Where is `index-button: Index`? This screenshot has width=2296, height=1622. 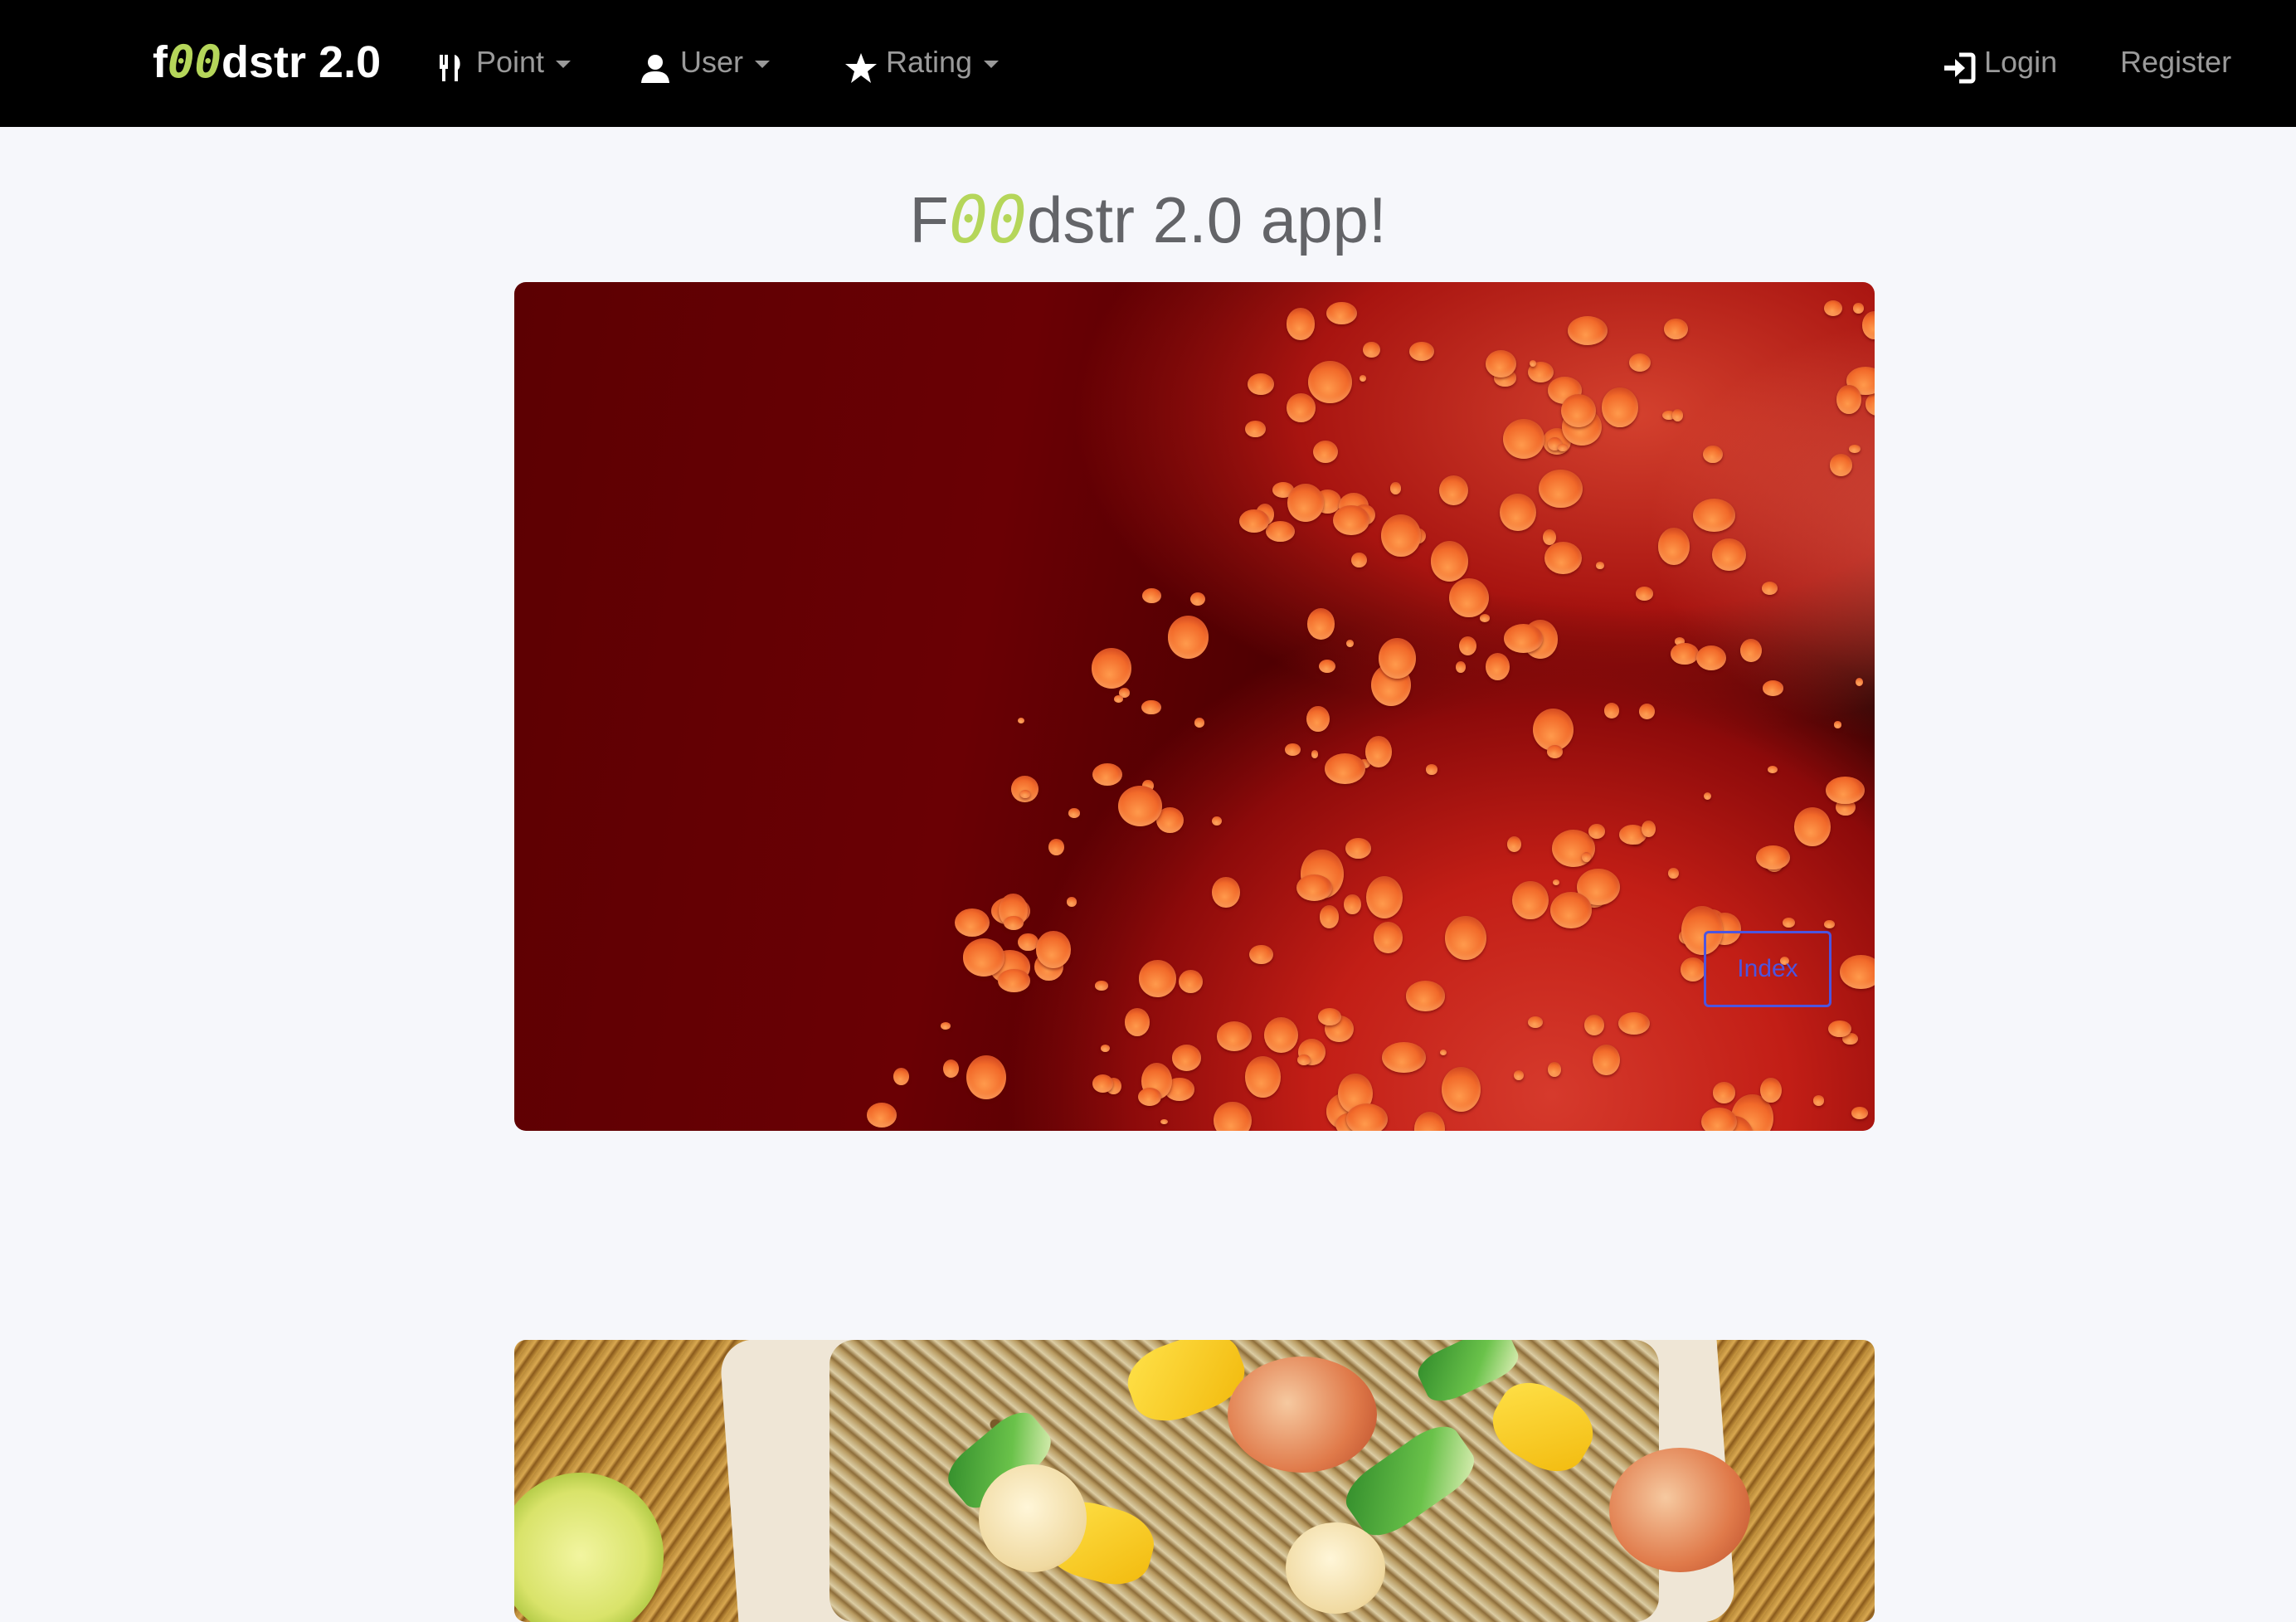
index-button: Index is located at coordinates (1768, 969).